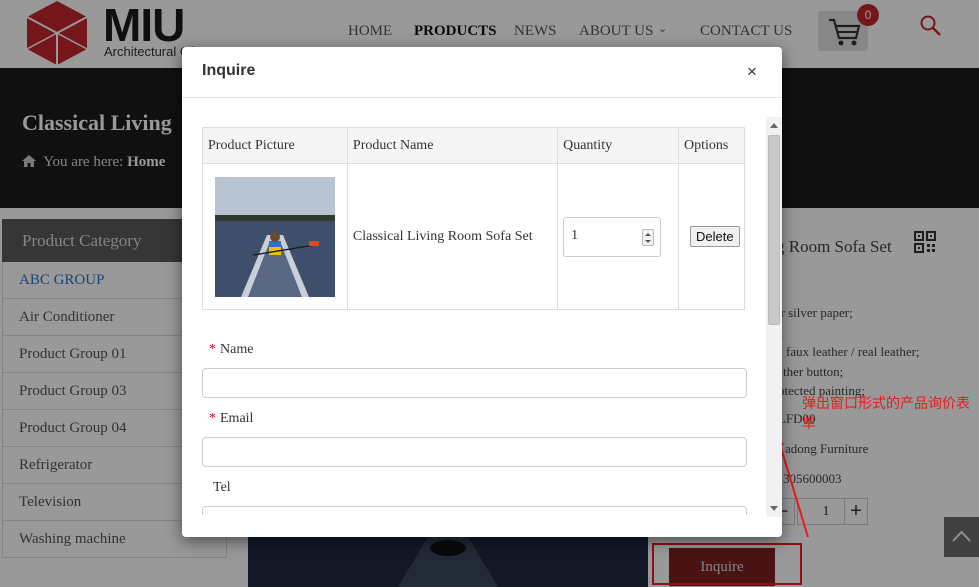  What do you see at coordinates (648, 241) in the screenshot?
I see `spinner-down-icon` at bounding box center [648, 241].